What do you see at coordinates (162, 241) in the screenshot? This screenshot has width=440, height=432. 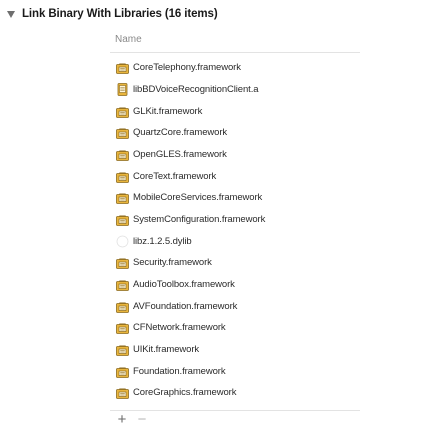 I see `library-name: libz.1.2.5.dylib` at bounding box center [162, 241].